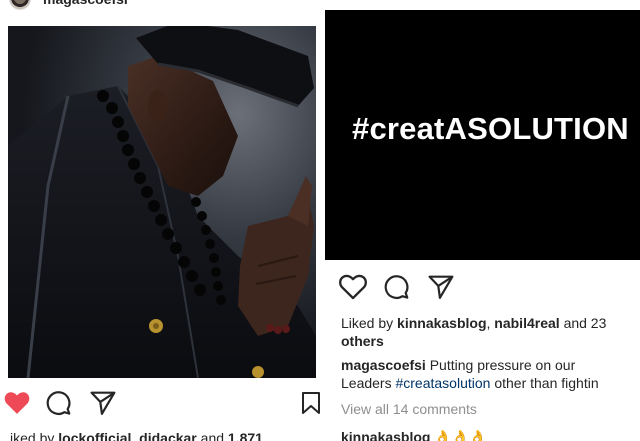 The image size is (640, 441). Describe the element at coordinates (383, 365) in the screenshot. I see `caption-username: magascoefsi` at that location.